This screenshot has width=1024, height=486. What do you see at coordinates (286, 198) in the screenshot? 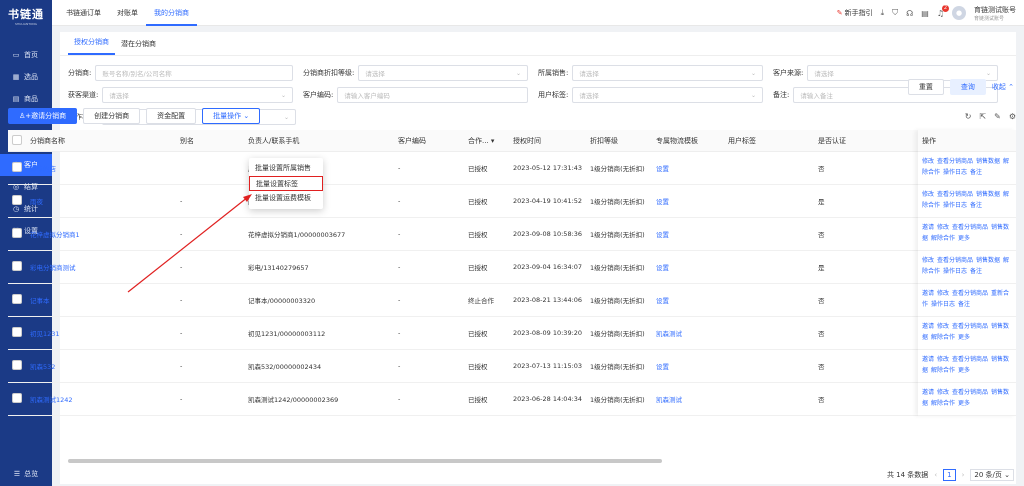
I see `batch-set-freight-template: 批量设置运费模板` at bounding box center [286, 198].